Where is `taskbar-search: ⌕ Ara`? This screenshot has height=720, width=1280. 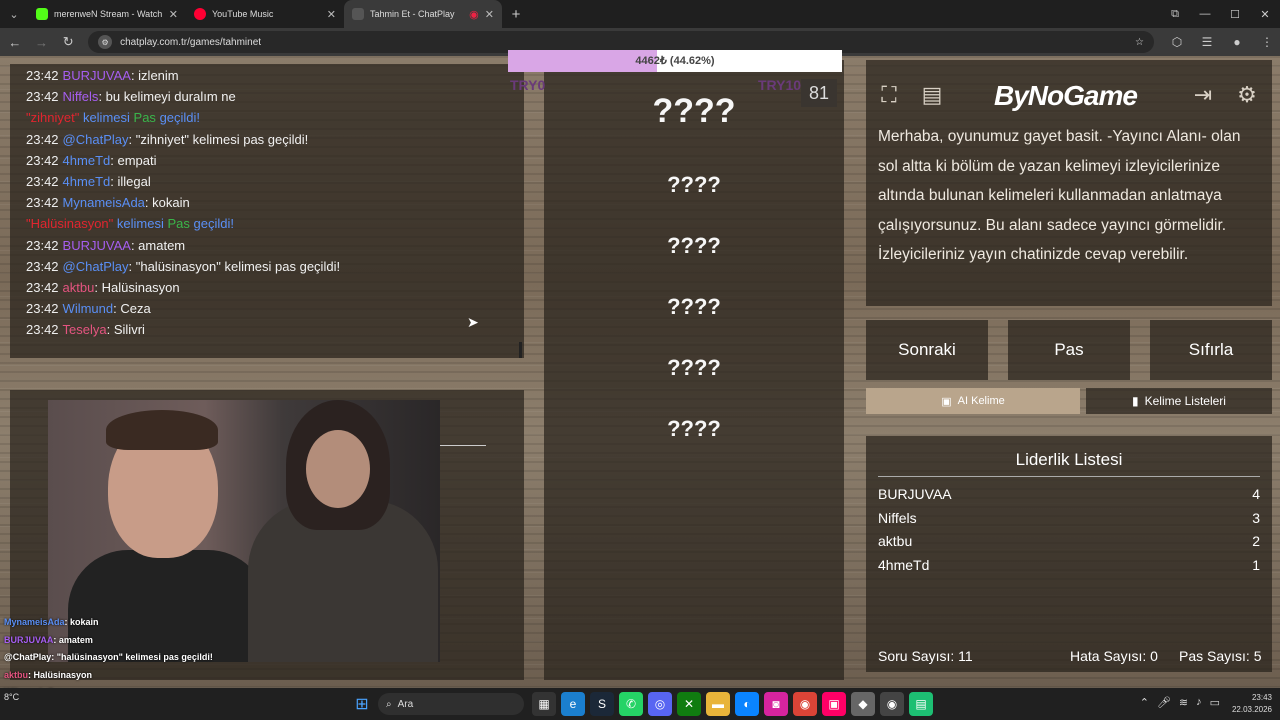 taskbar-search: ⌕ Ara is located at coordinates (451, 704).